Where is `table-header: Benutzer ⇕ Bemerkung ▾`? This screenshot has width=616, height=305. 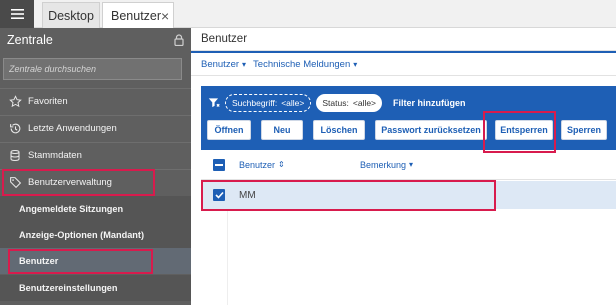 table-header: Benutzer ⇕ Bemerkung ▾ is located at coordinates (408, 165).